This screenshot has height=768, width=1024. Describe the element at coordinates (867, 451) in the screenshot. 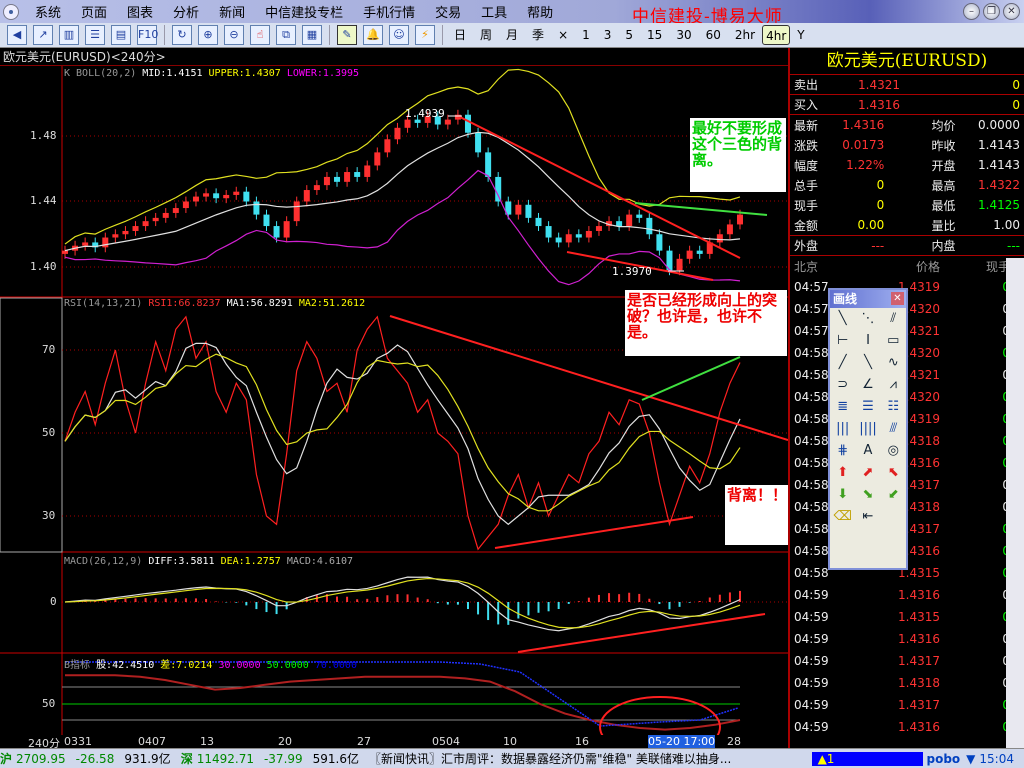

I see `text-icon: A` at that location.